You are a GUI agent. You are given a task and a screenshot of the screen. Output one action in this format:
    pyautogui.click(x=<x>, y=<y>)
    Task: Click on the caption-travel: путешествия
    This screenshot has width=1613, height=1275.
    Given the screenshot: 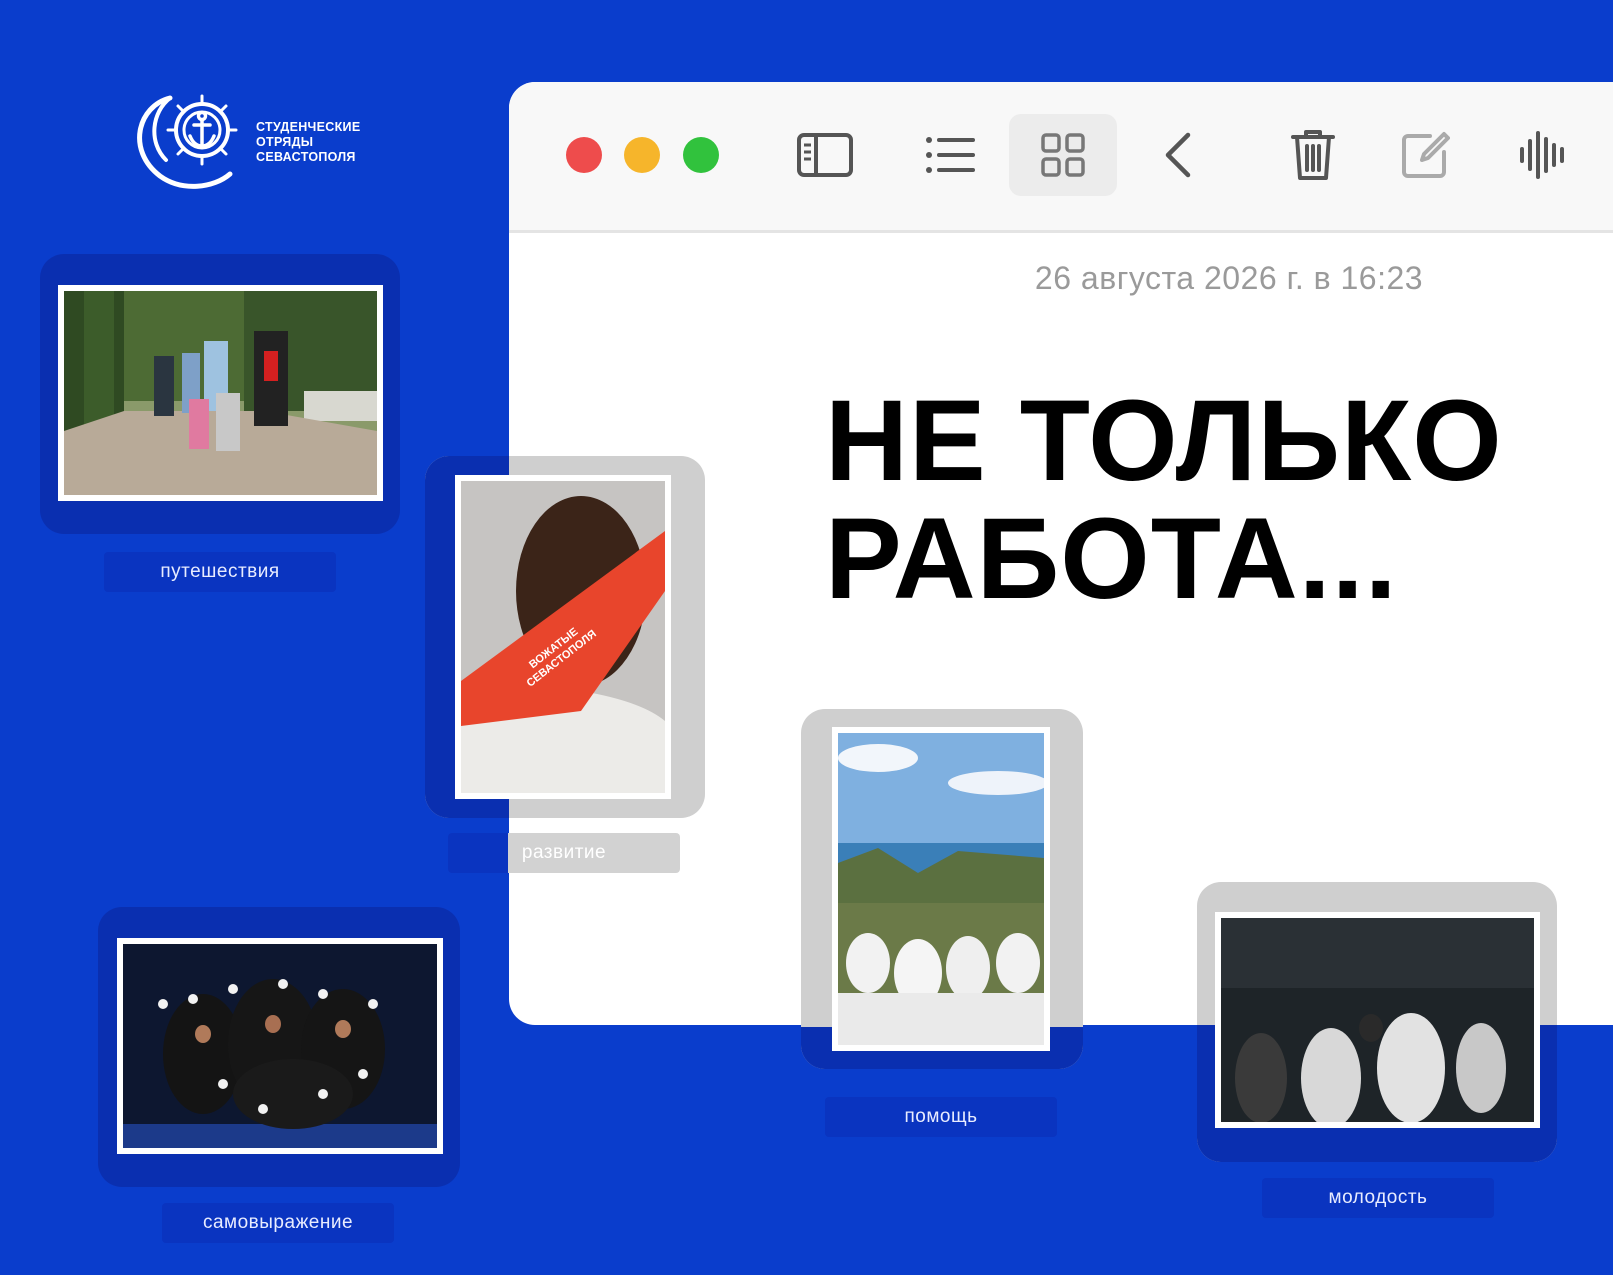 What is the action you would take?
    pyautogui.click(x=220, y=572)
    